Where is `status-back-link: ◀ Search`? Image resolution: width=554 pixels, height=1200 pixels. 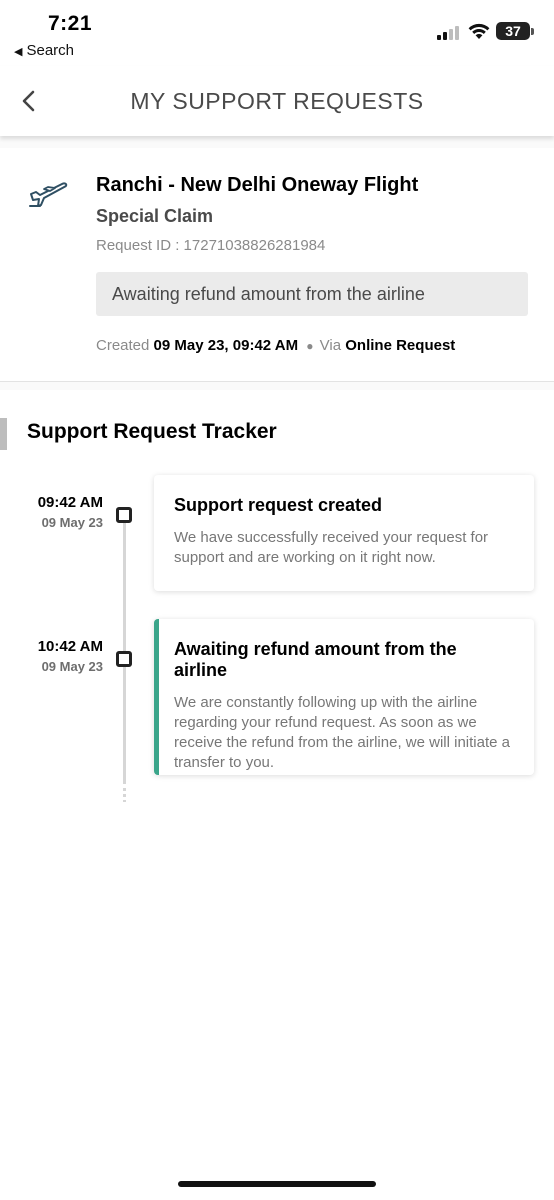 status-back-link: ◀ Search is located at coordinates (44, 50).